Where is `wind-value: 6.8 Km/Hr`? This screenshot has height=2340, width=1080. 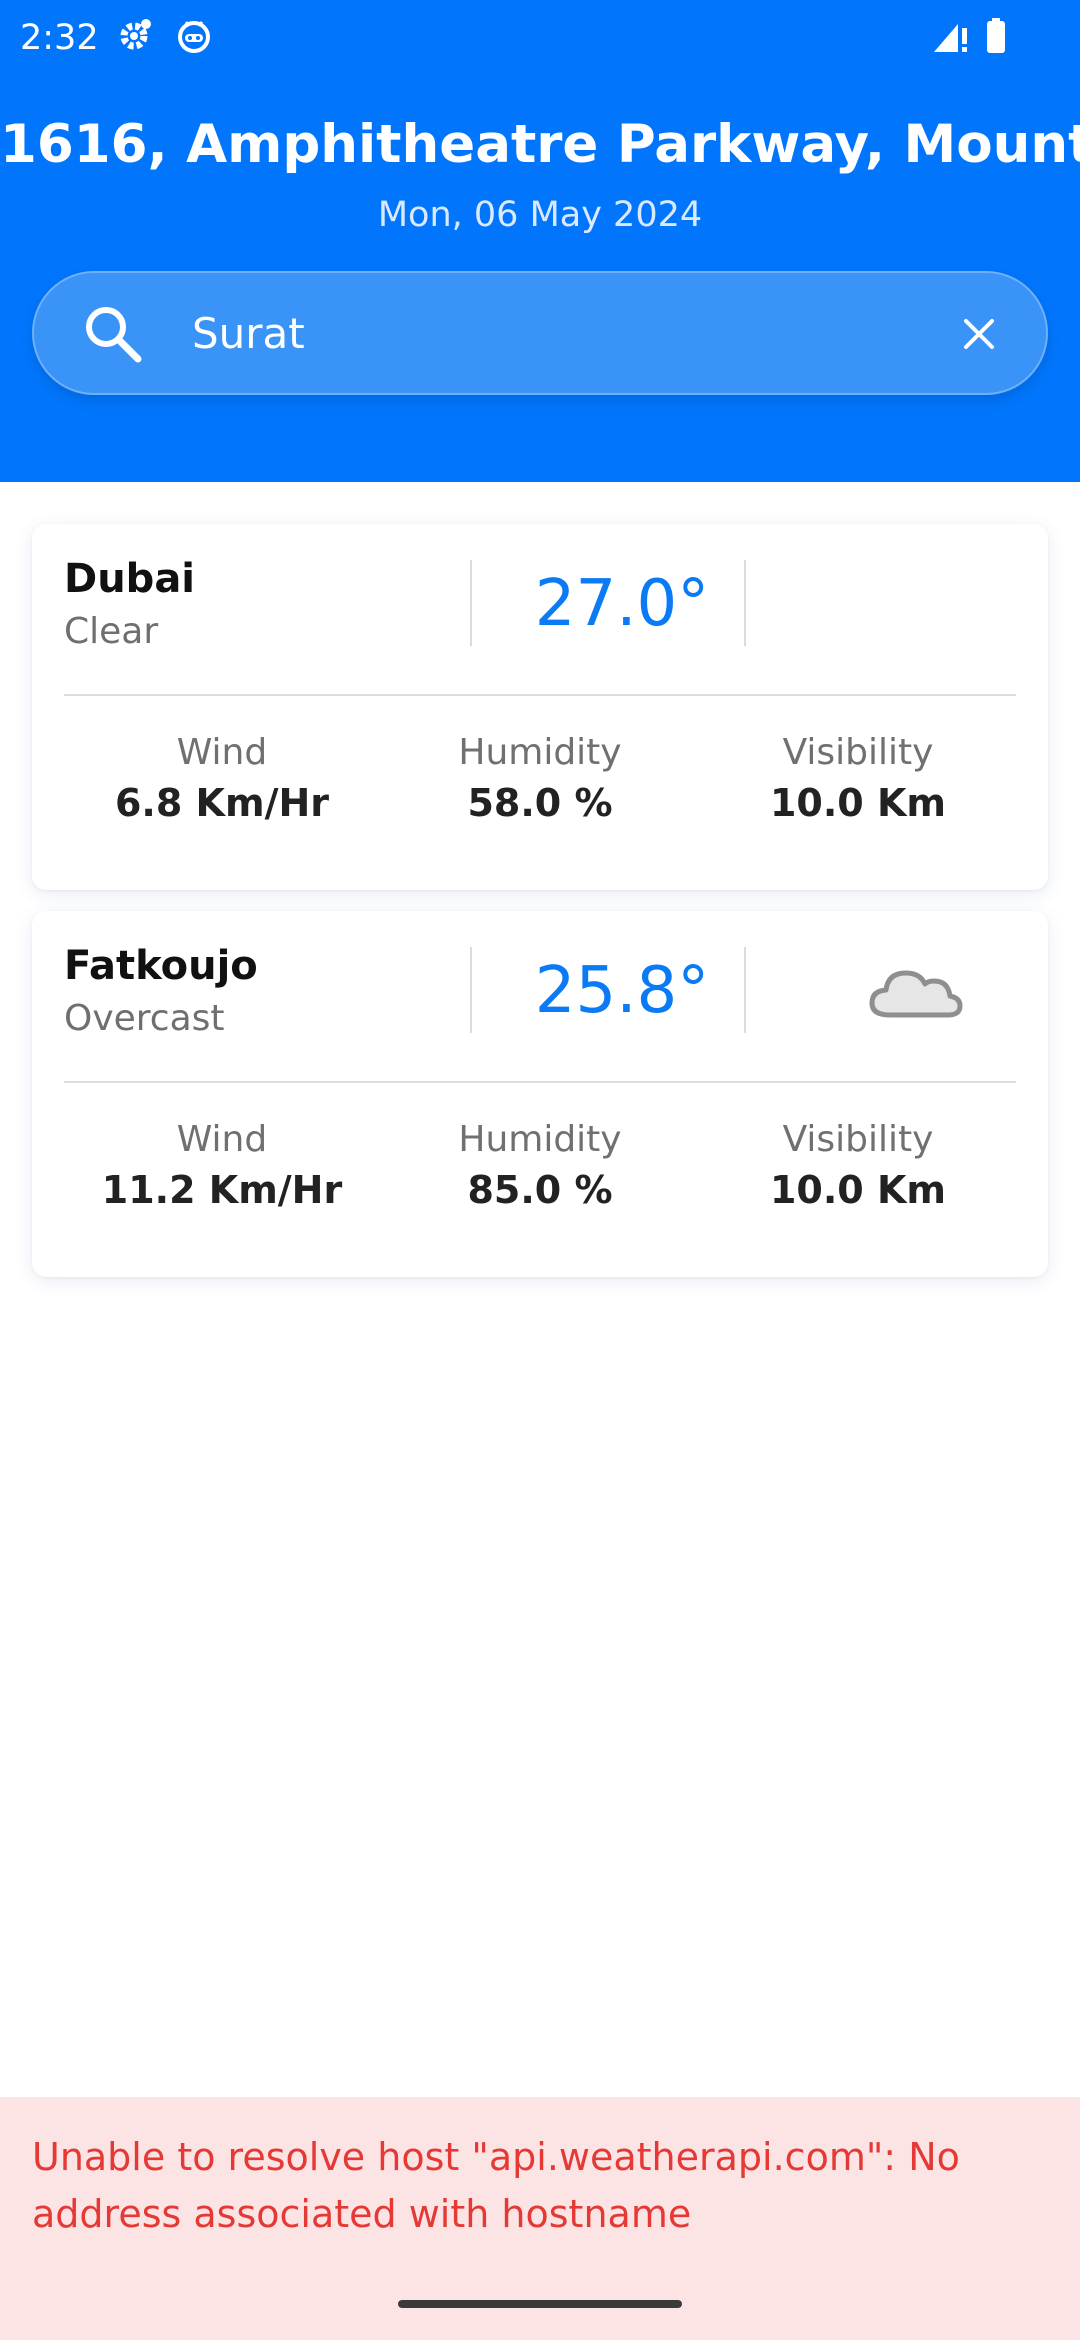
wind-value: 6.8 Km/Hr is located at coordinates (221, 803).